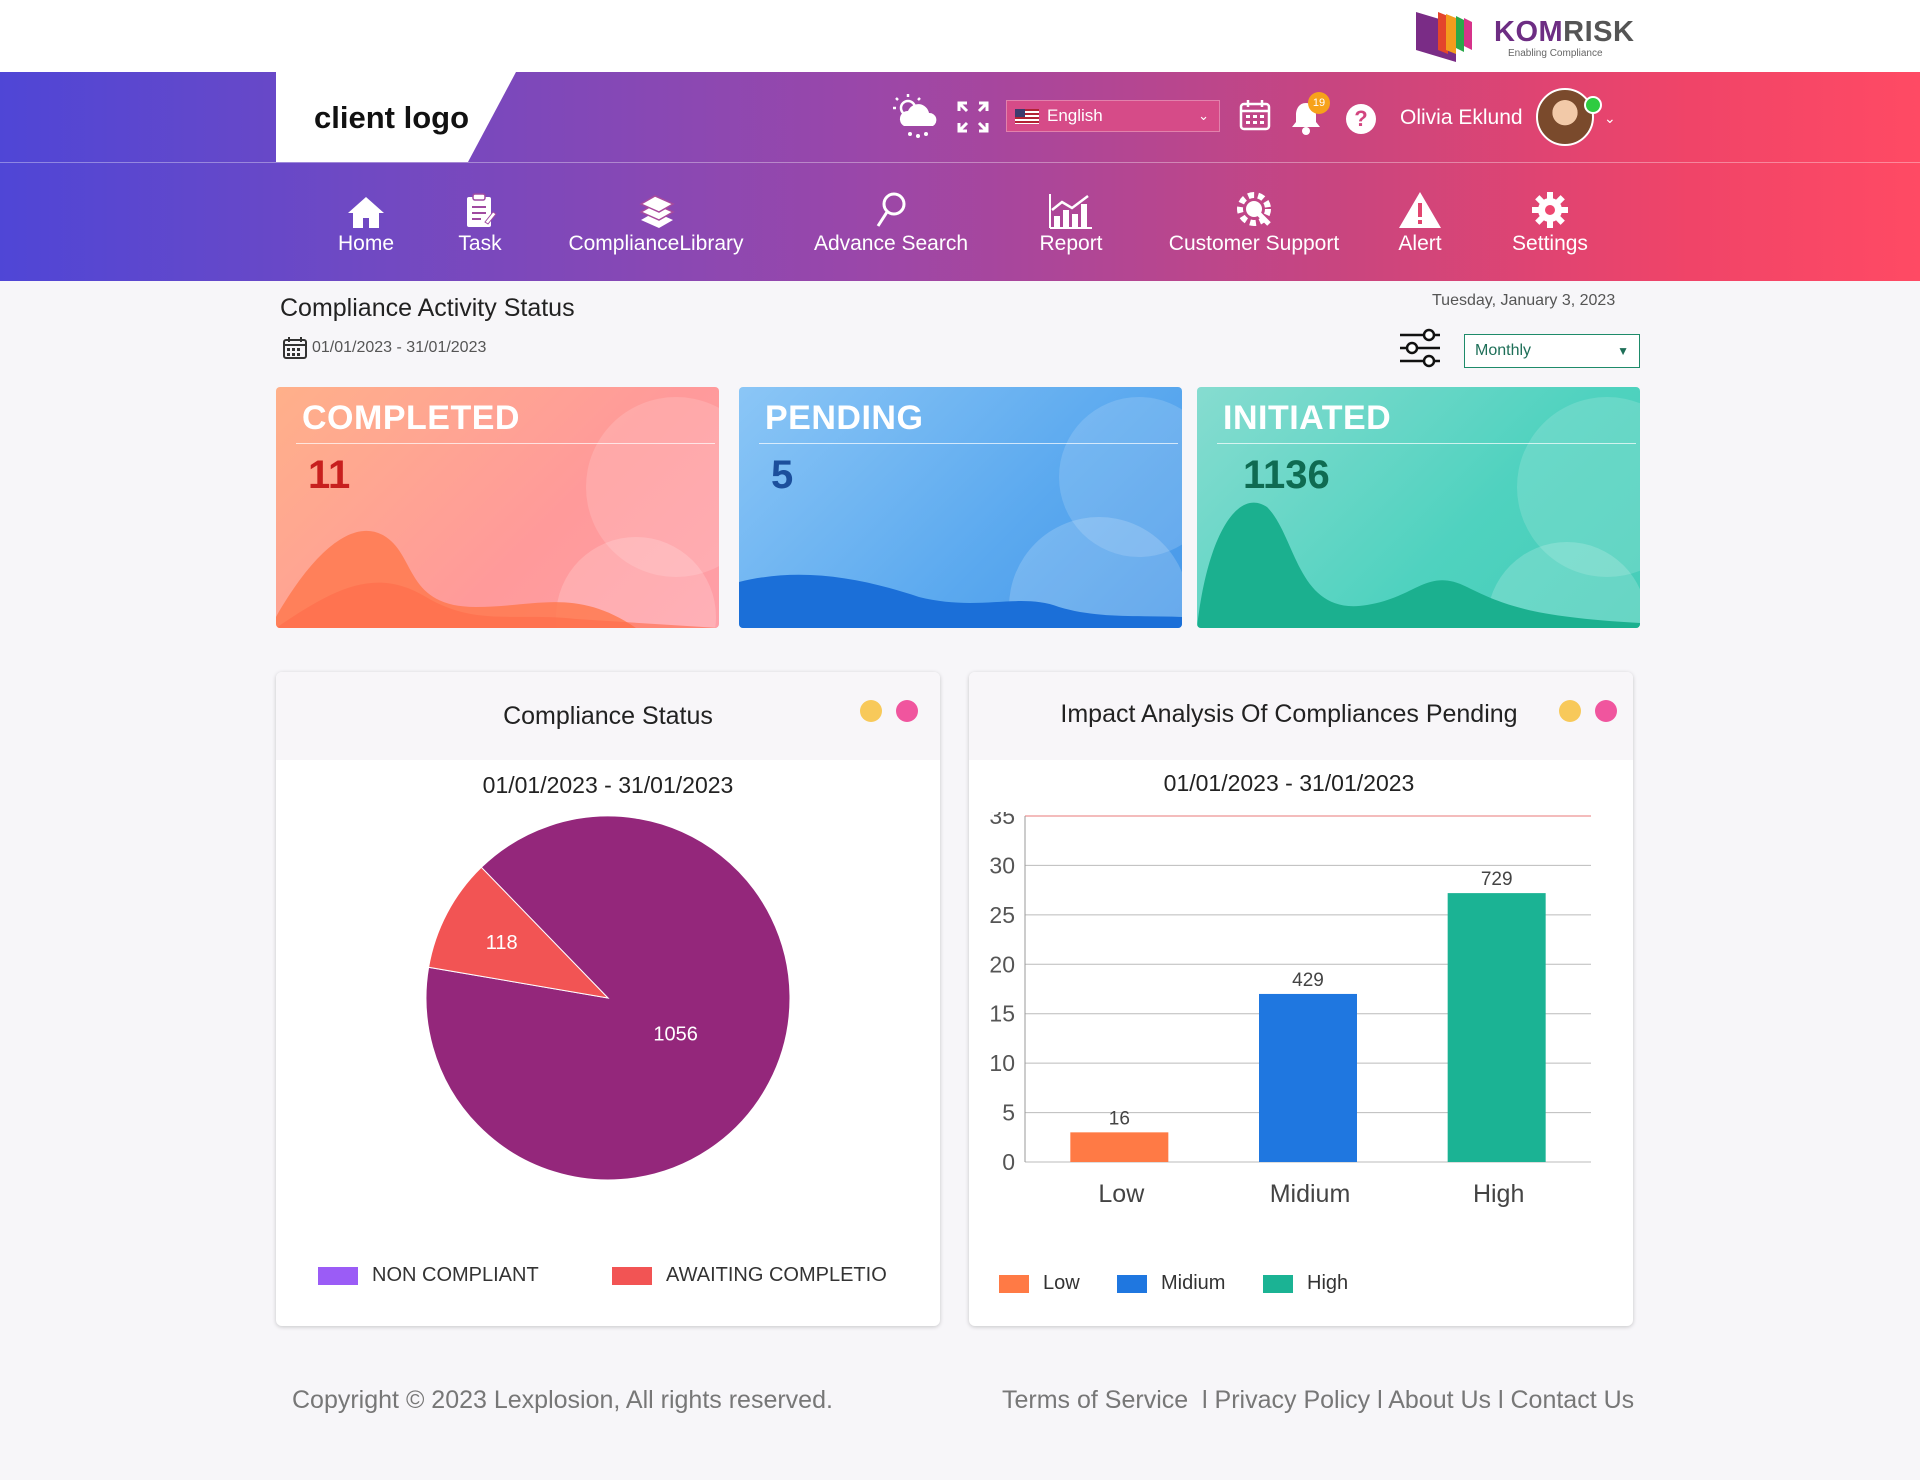 Image resolution: width=1920 pixels, height=1480 pixels. What do you see at coordinates (1305, 1283) in the screenshot?
I see `legend-item-high: High` at bounding box center [1305, 1283].